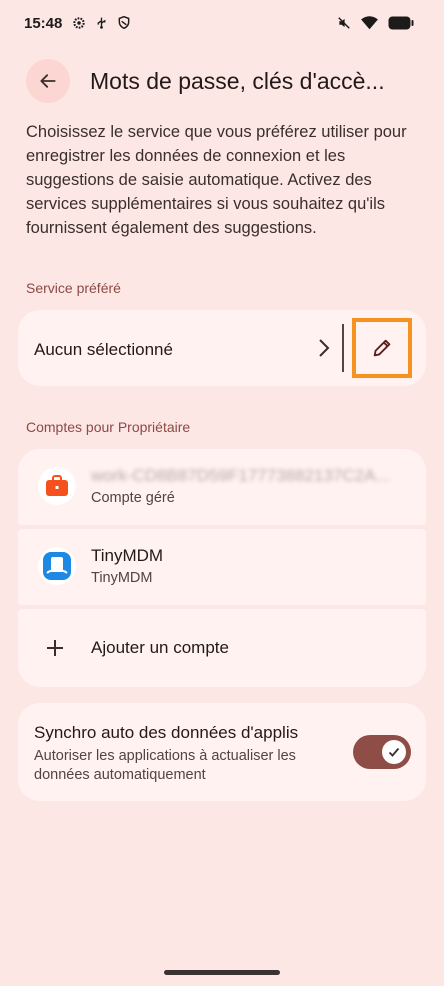 This screenshot has width=444, height=986. What do you see at coordinates (324, 348) in the screenshot?
I see `chevron-right-icon` at bounding box center [324, 348].